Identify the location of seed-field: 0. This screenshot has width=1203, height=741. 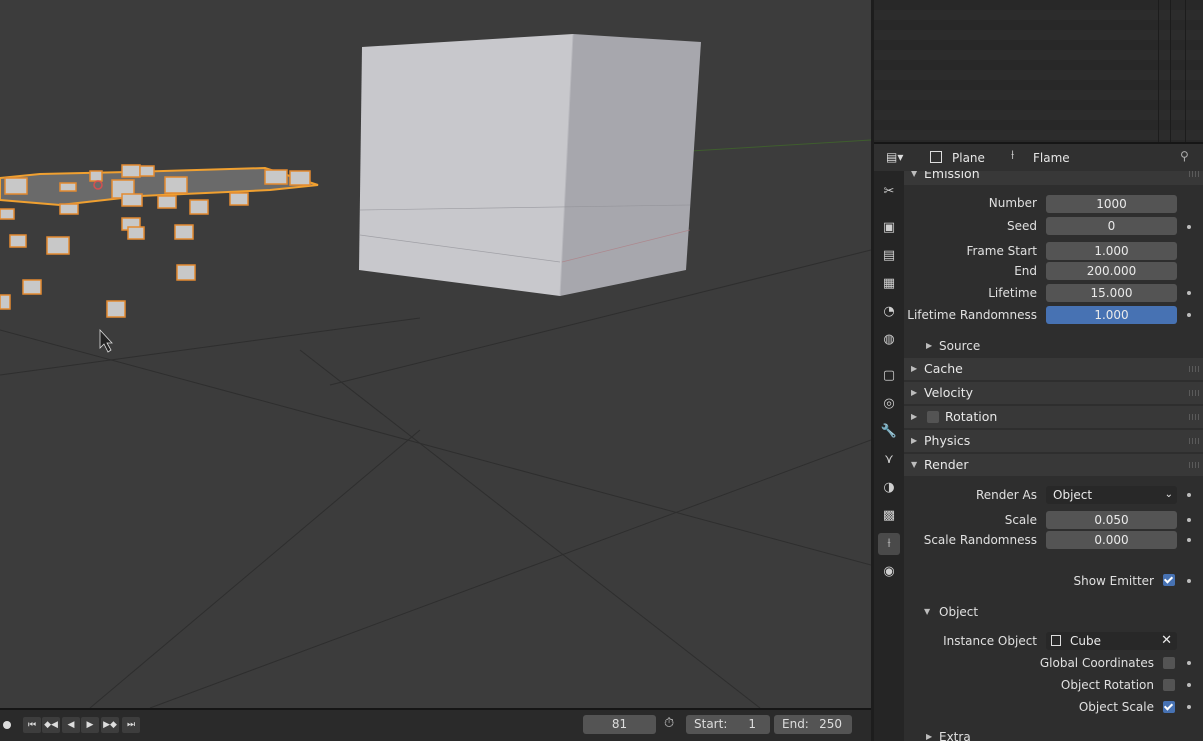
(1111, 226).